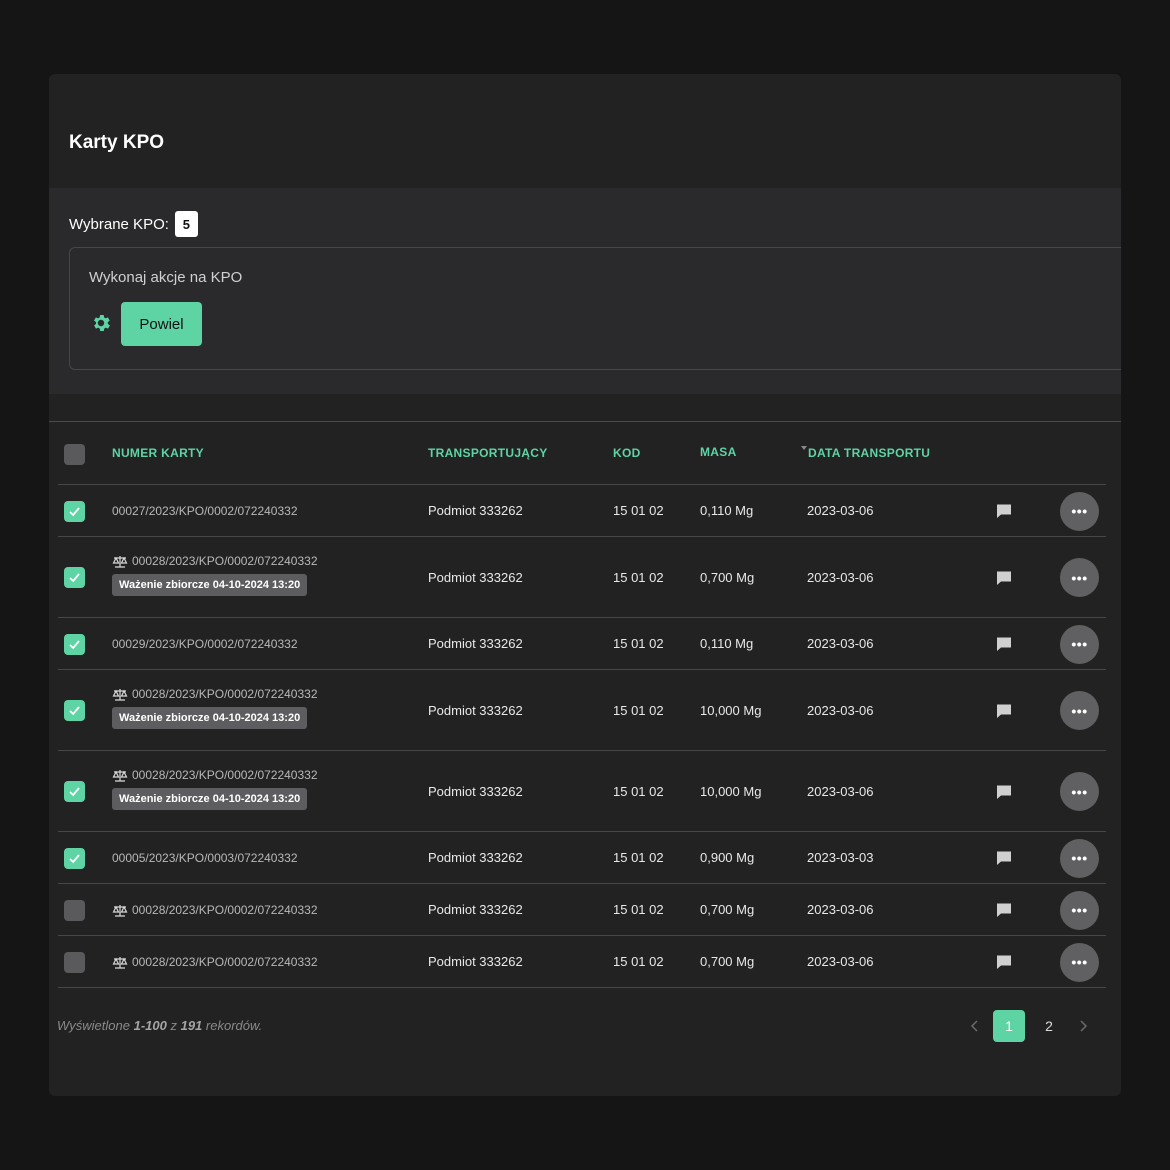 Image resolution: width=1170 pixels, height=1170 pixels. I want to click on card-number-cell: 00005/2023/KPO/0003/072240332, so click(205, 858).